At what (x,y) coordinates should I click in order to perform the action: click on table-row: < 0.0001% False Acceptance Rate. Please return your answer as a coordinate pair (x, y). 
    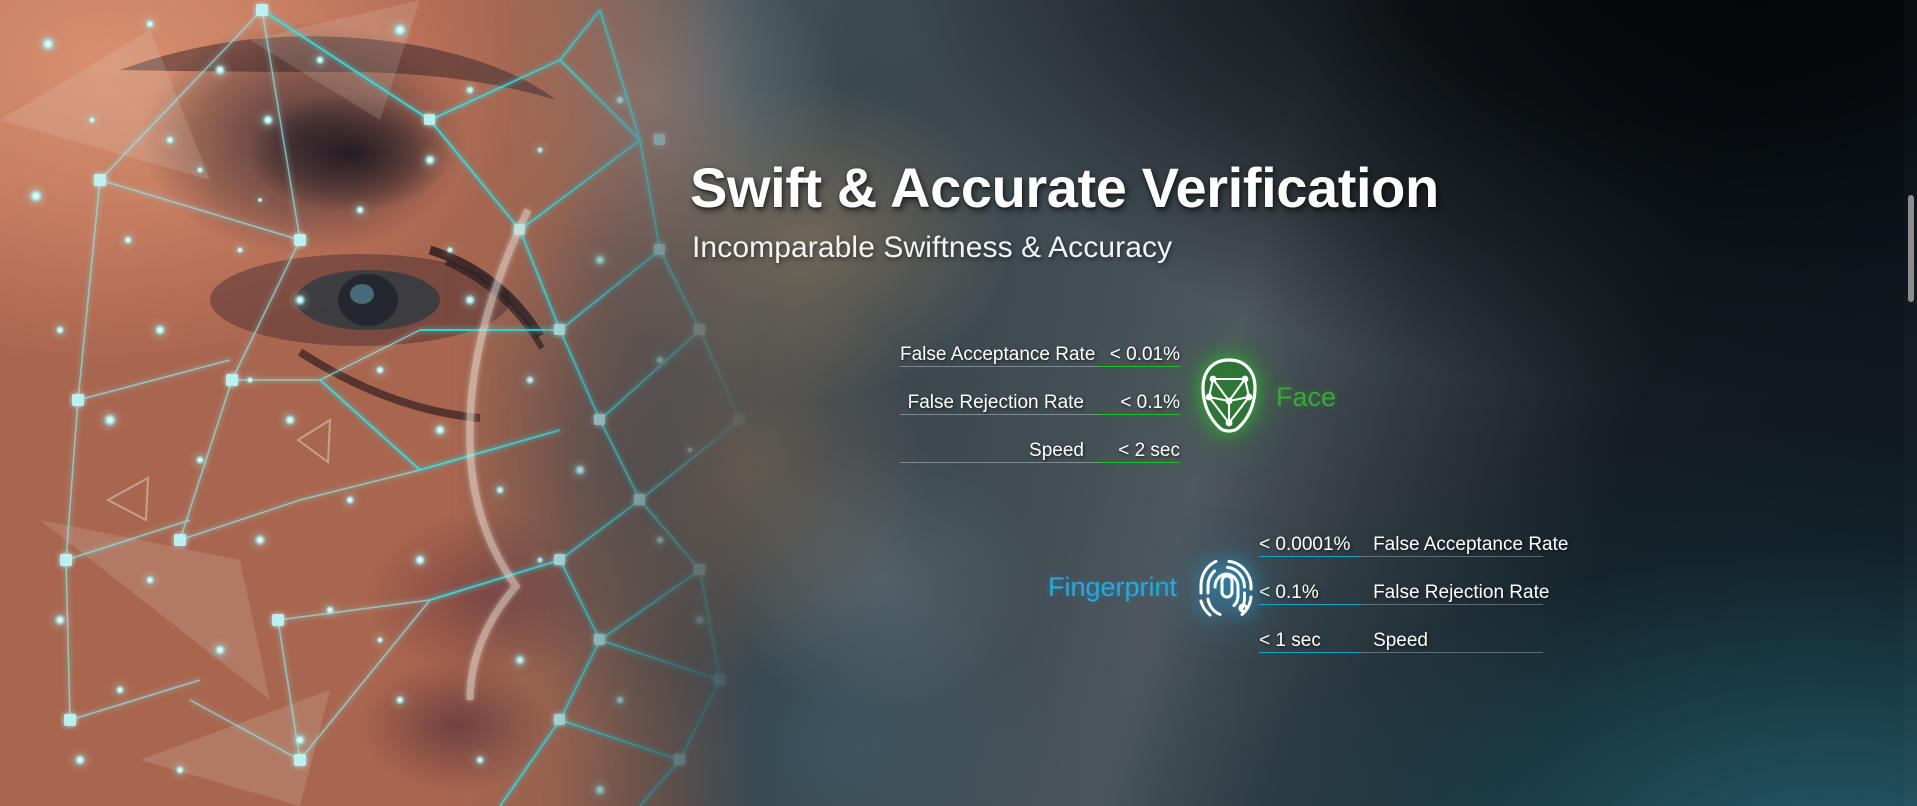
    Looking at the image, I should click on (1413, 539).